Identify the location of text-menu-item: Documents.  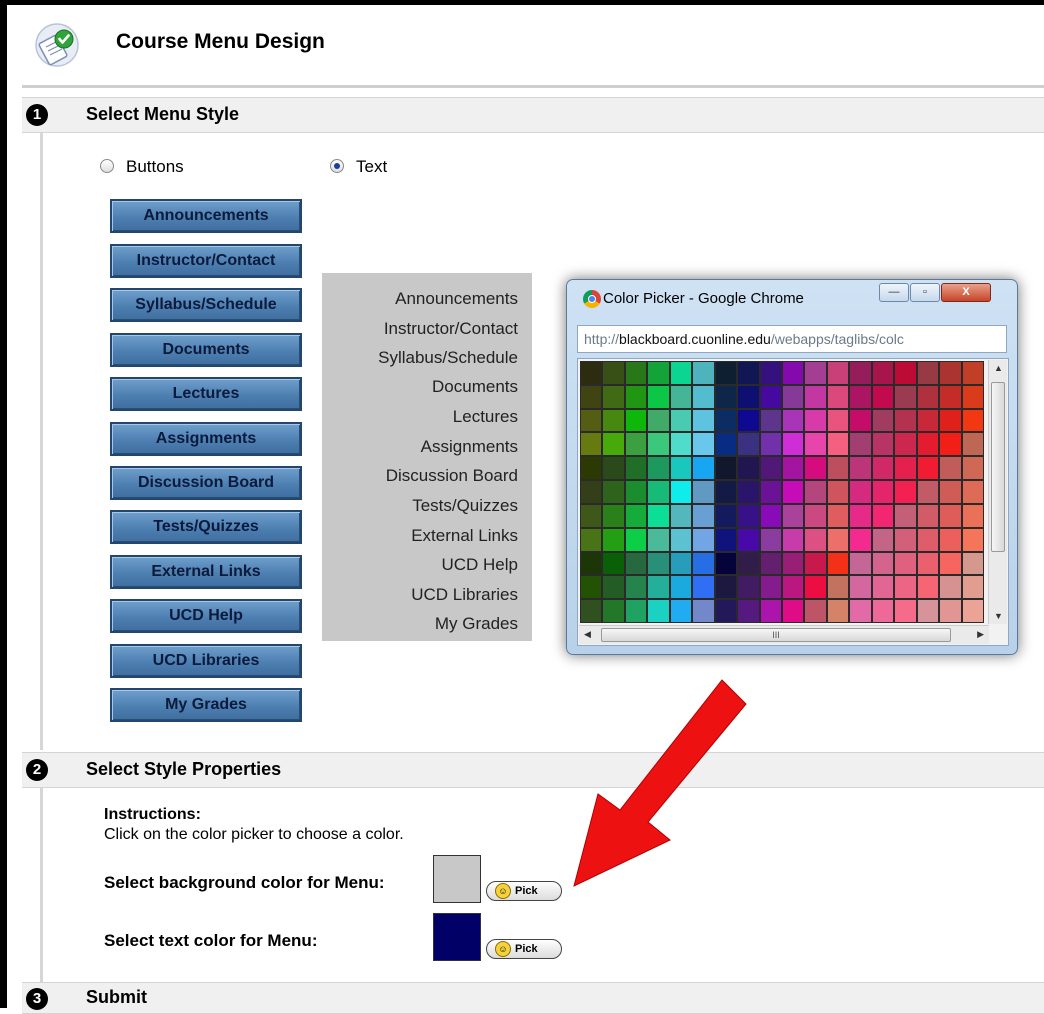
(475, 387).